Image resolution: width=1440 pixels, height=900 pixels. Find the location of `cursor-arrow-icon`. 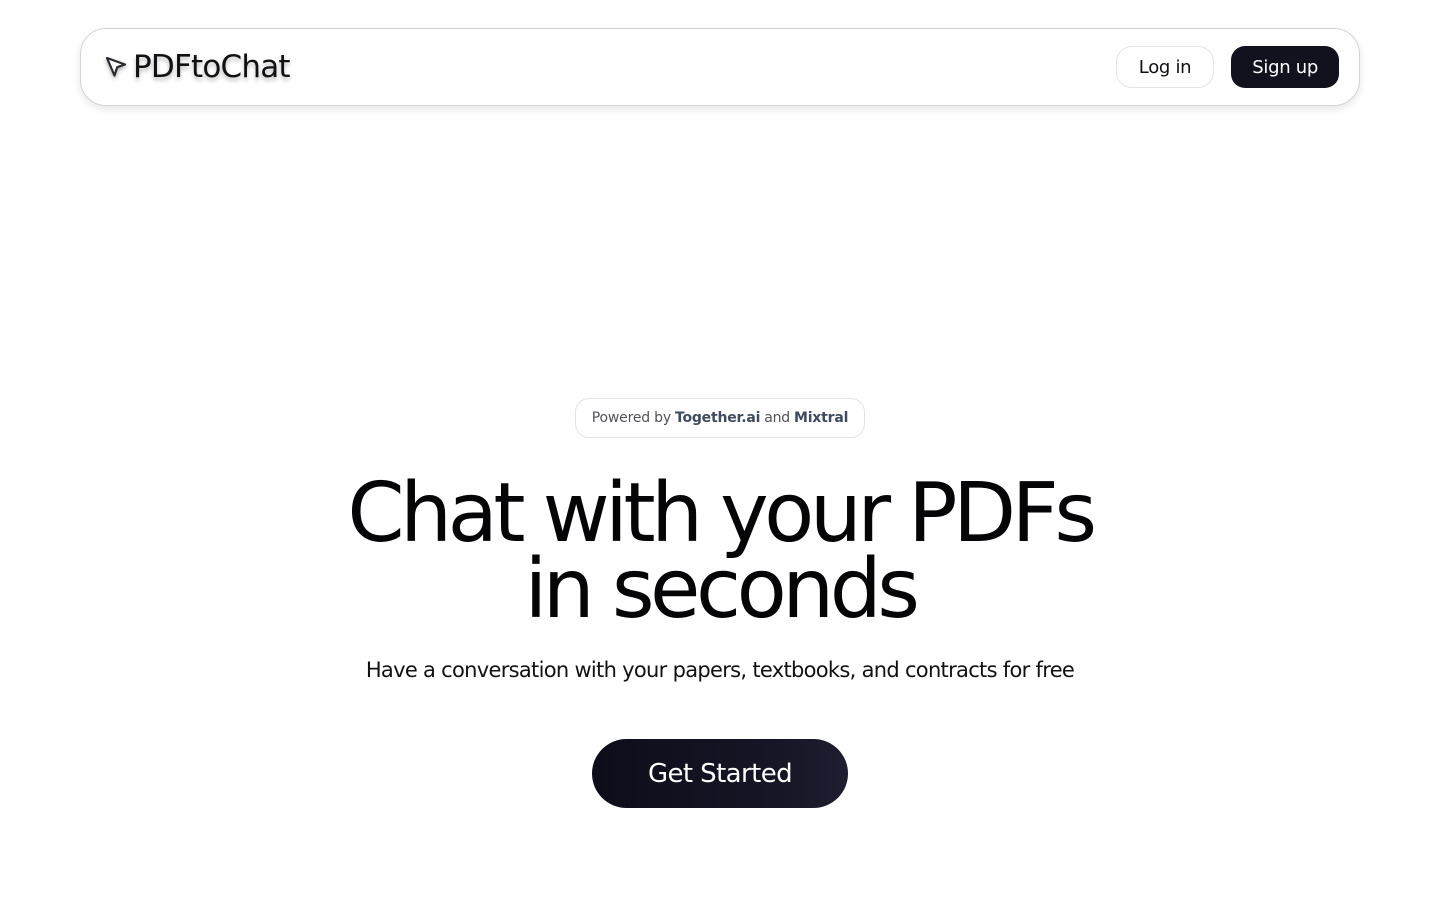

cursor-arrow-icon is located at coordinates (116, 67).